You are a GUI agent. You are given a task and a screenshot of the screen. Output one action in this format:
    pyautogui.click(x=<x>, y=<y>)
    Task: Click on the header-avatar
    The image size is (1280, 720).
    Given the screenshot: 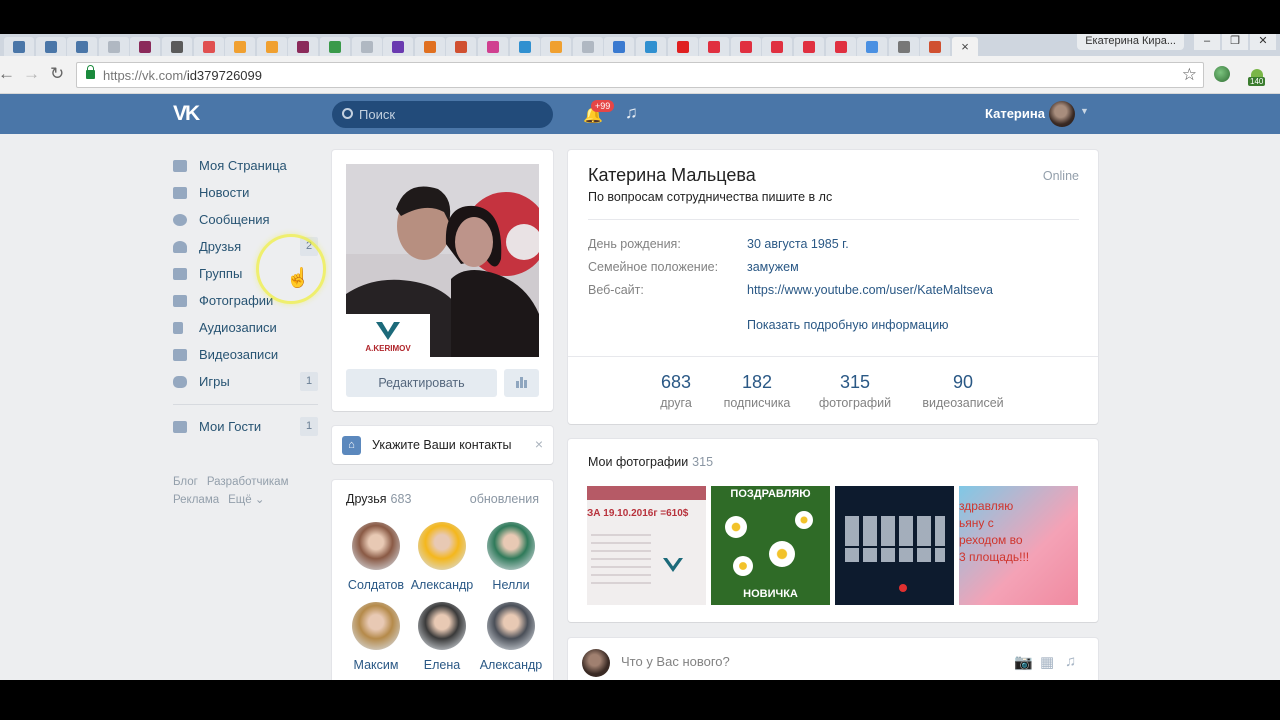 What is the action you would take?
    pyautogui.click(x=1062, y=114)
    